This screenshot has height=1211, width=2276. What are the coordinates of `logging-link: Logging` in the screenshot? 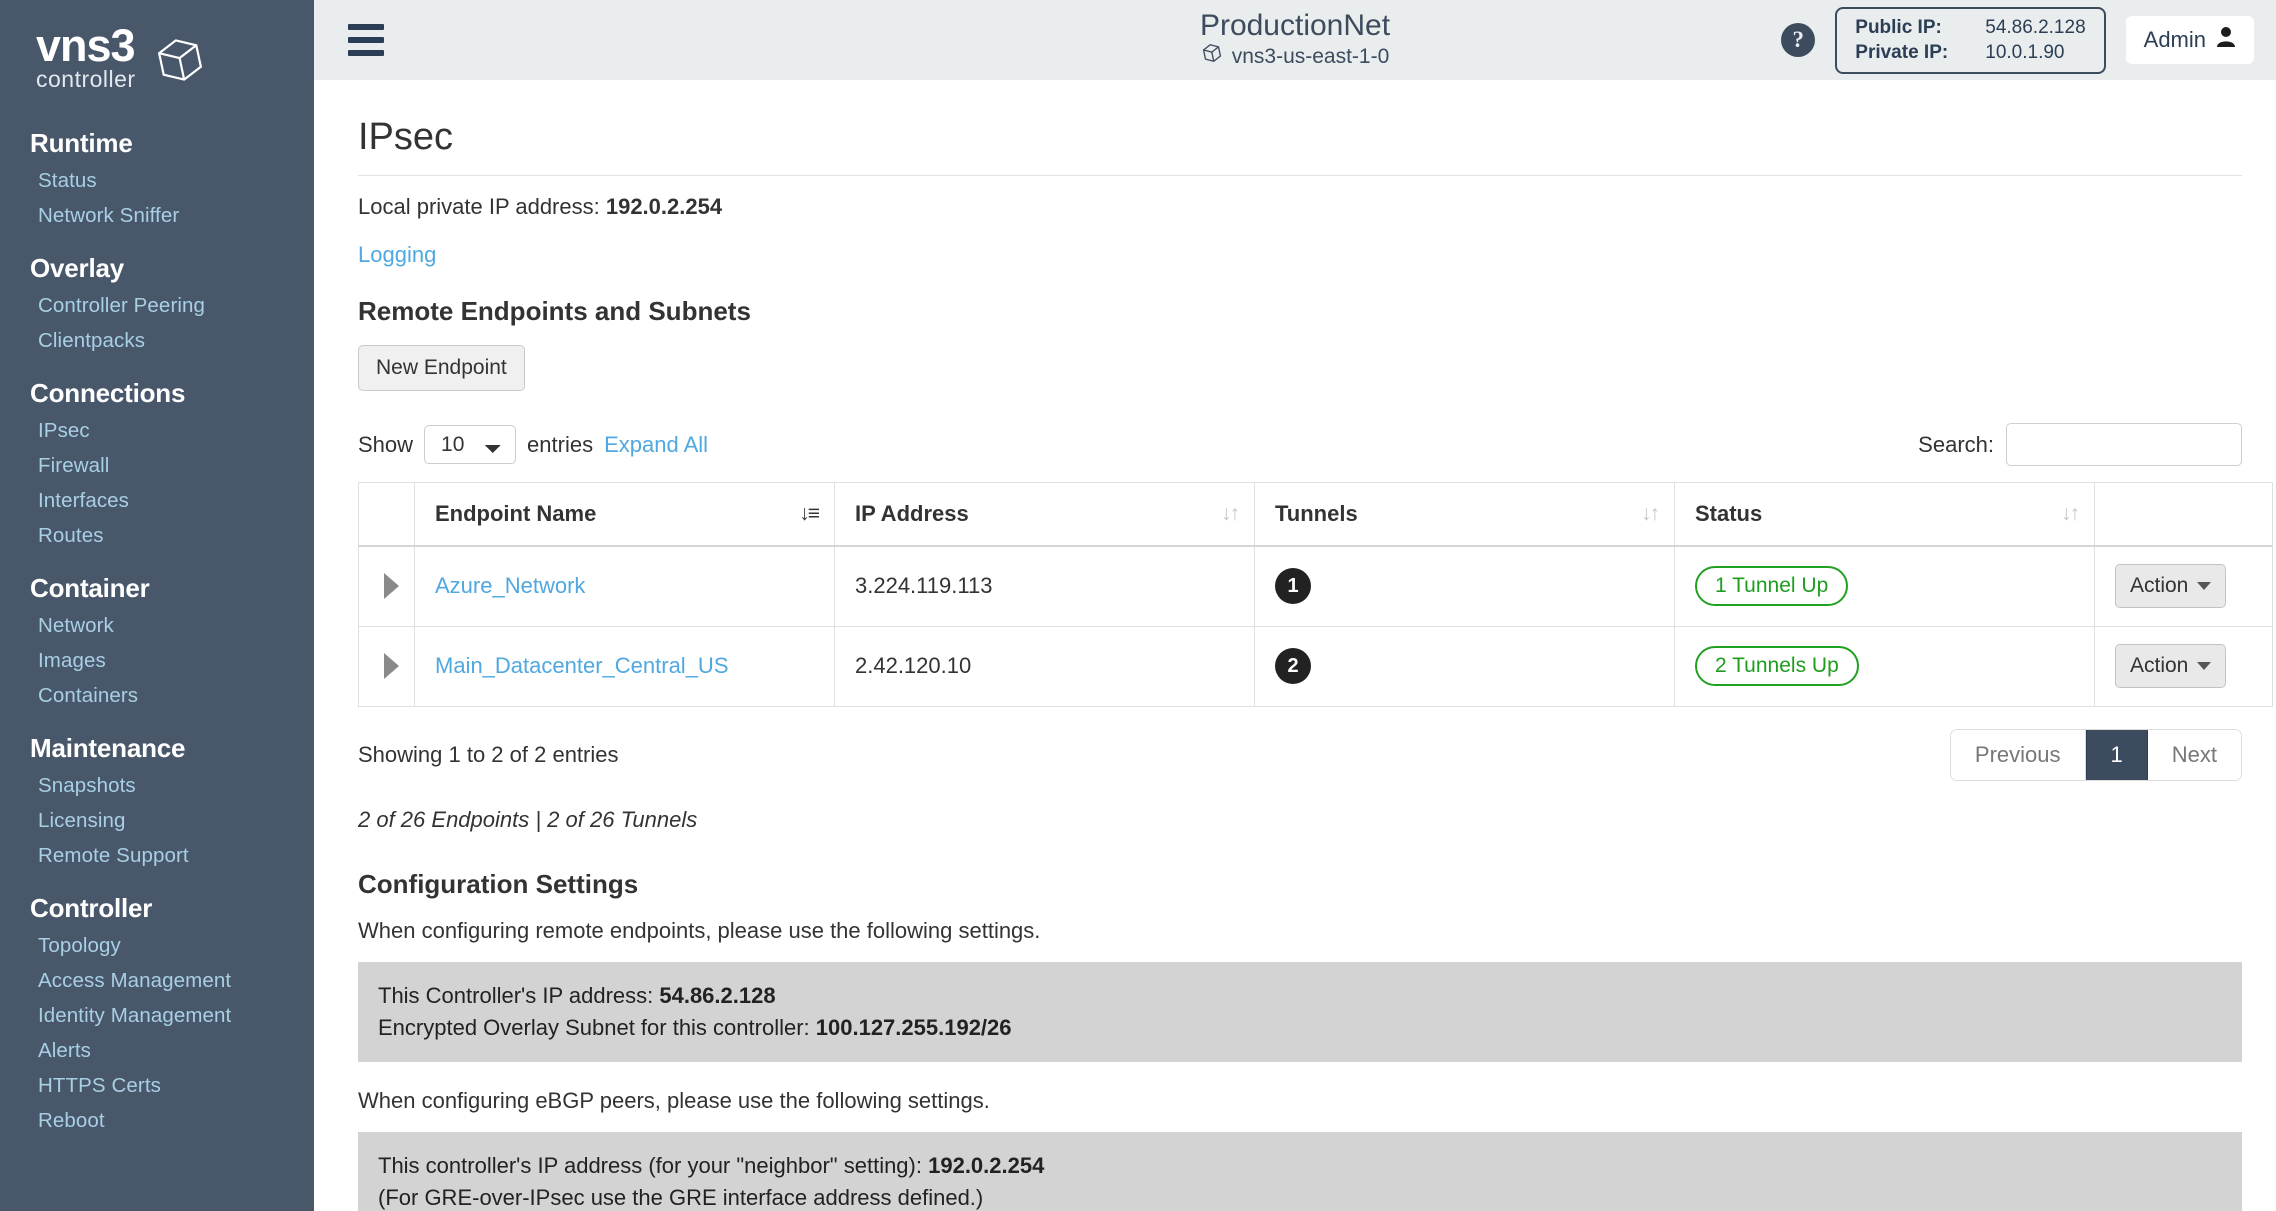 It's located at (397, 255).